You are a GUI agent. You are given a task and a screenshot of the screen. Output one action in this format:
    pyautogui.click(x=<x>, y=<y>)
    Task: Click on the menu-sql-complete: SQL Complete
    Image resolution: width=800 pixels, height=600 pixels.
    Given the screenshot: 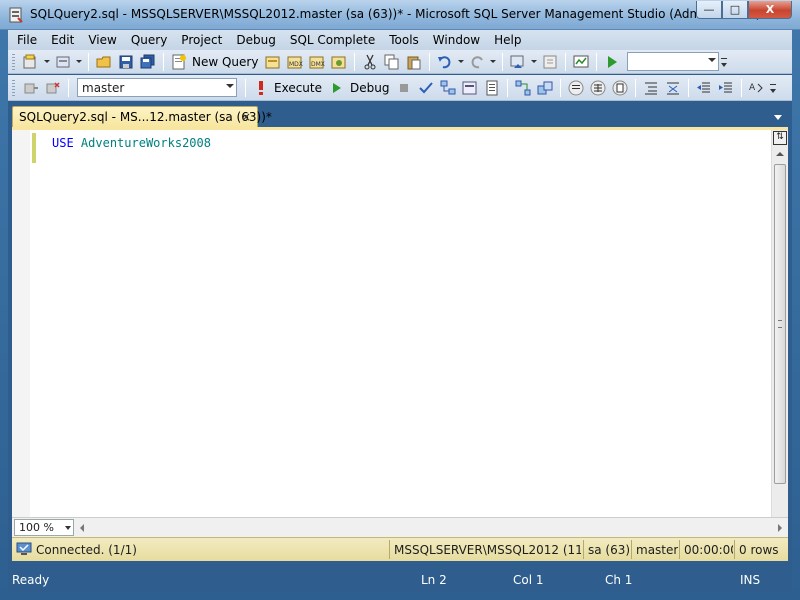 What is the action you would take?
    pyautogui.click(x=332, y=40)
    